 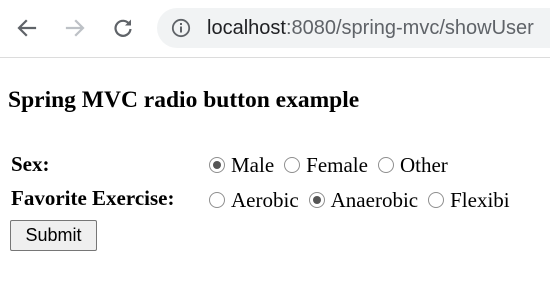 I want to click on exercise-option-aerobic: Aerobic, so click(x=254, y=200).